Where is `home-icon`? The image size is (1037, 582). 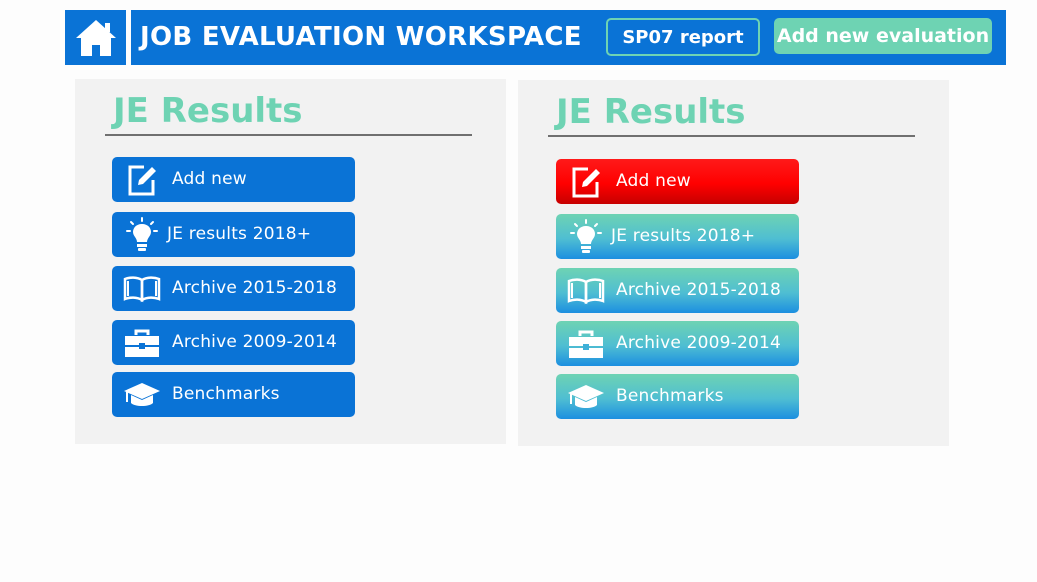
home-icon is located at coordinates (95, 37).